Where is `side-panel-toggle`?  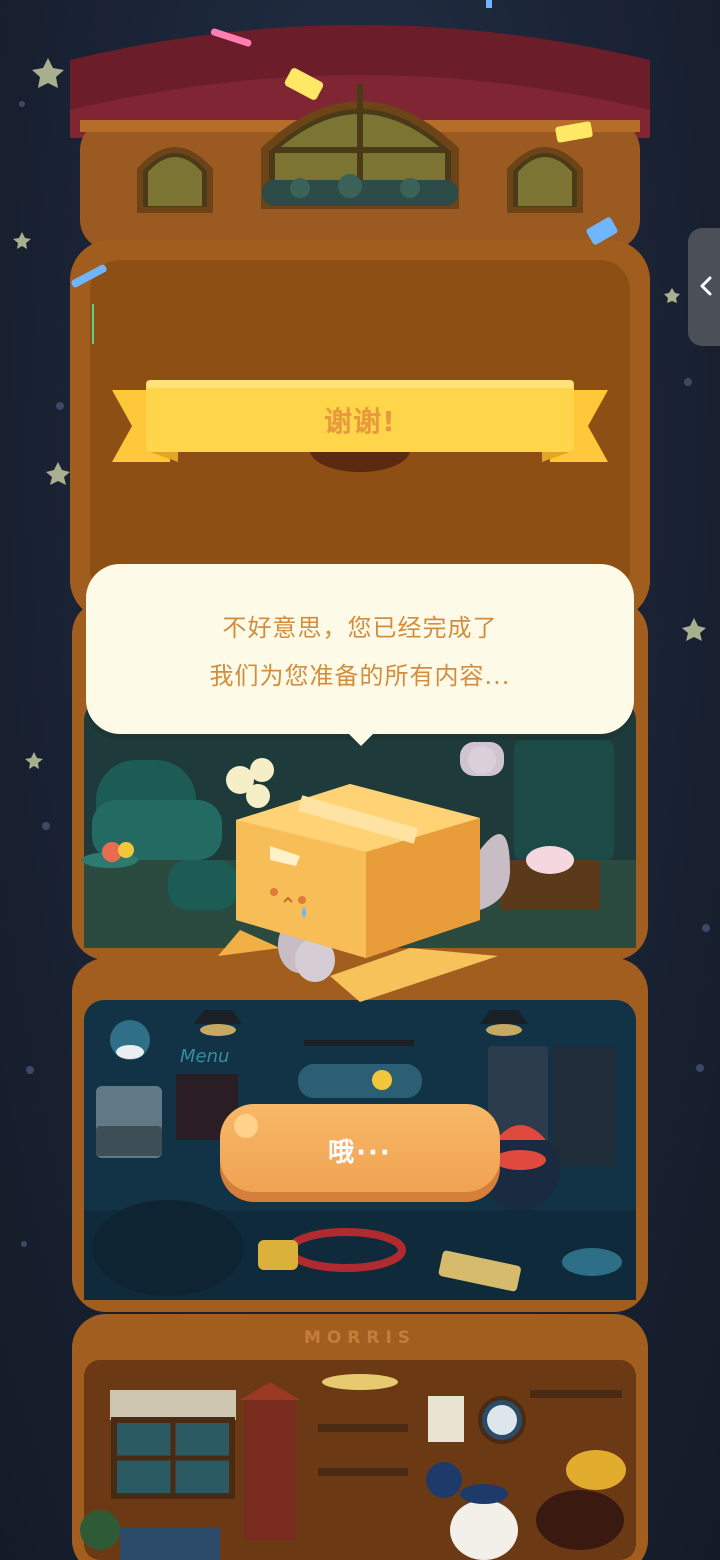
side-panel-toggle is located at coordinates (704, 287).